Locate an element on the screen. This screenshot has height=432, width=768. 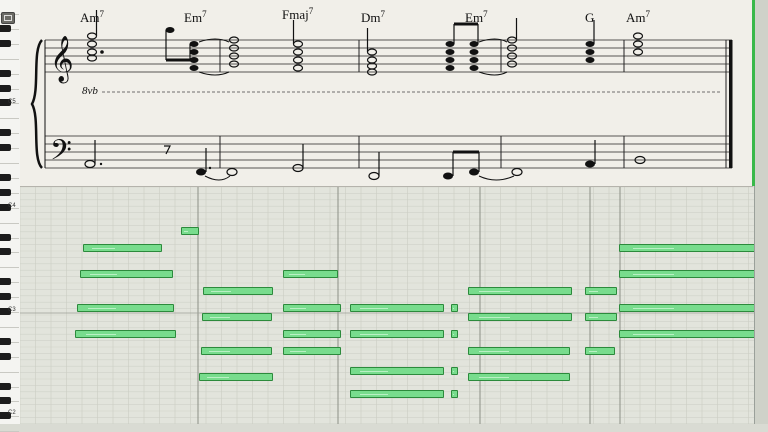
chord-symbols: Am7 Em7 Fmaj7 Dm7 Em7 G Am7 is located at coordinates (365, 15).